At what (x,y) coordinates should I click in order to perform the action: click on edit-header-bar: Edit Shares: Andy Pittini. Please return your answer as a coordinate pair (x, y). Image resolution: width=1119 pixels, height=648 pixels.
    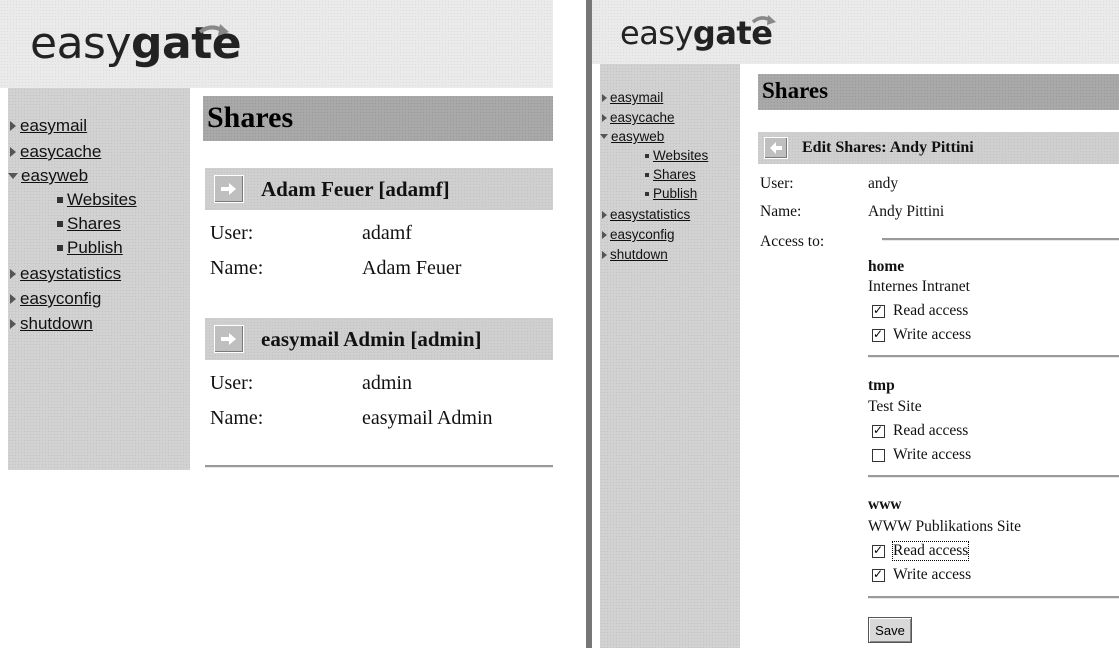
    Looking at the image, I should click on (938, 148).